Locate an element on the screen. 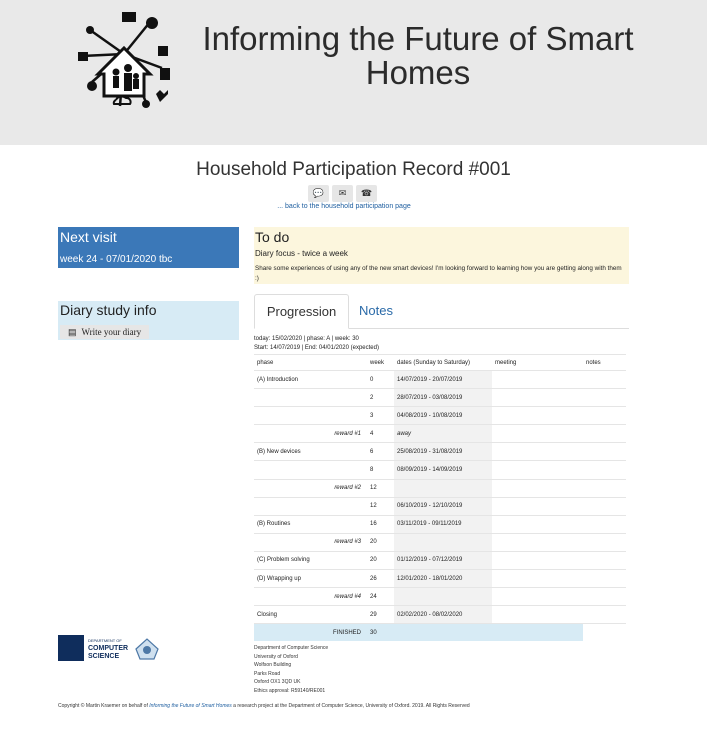 This screenshot has width=707, height=756. col-notes: notes is located at coordinates (604, 362).